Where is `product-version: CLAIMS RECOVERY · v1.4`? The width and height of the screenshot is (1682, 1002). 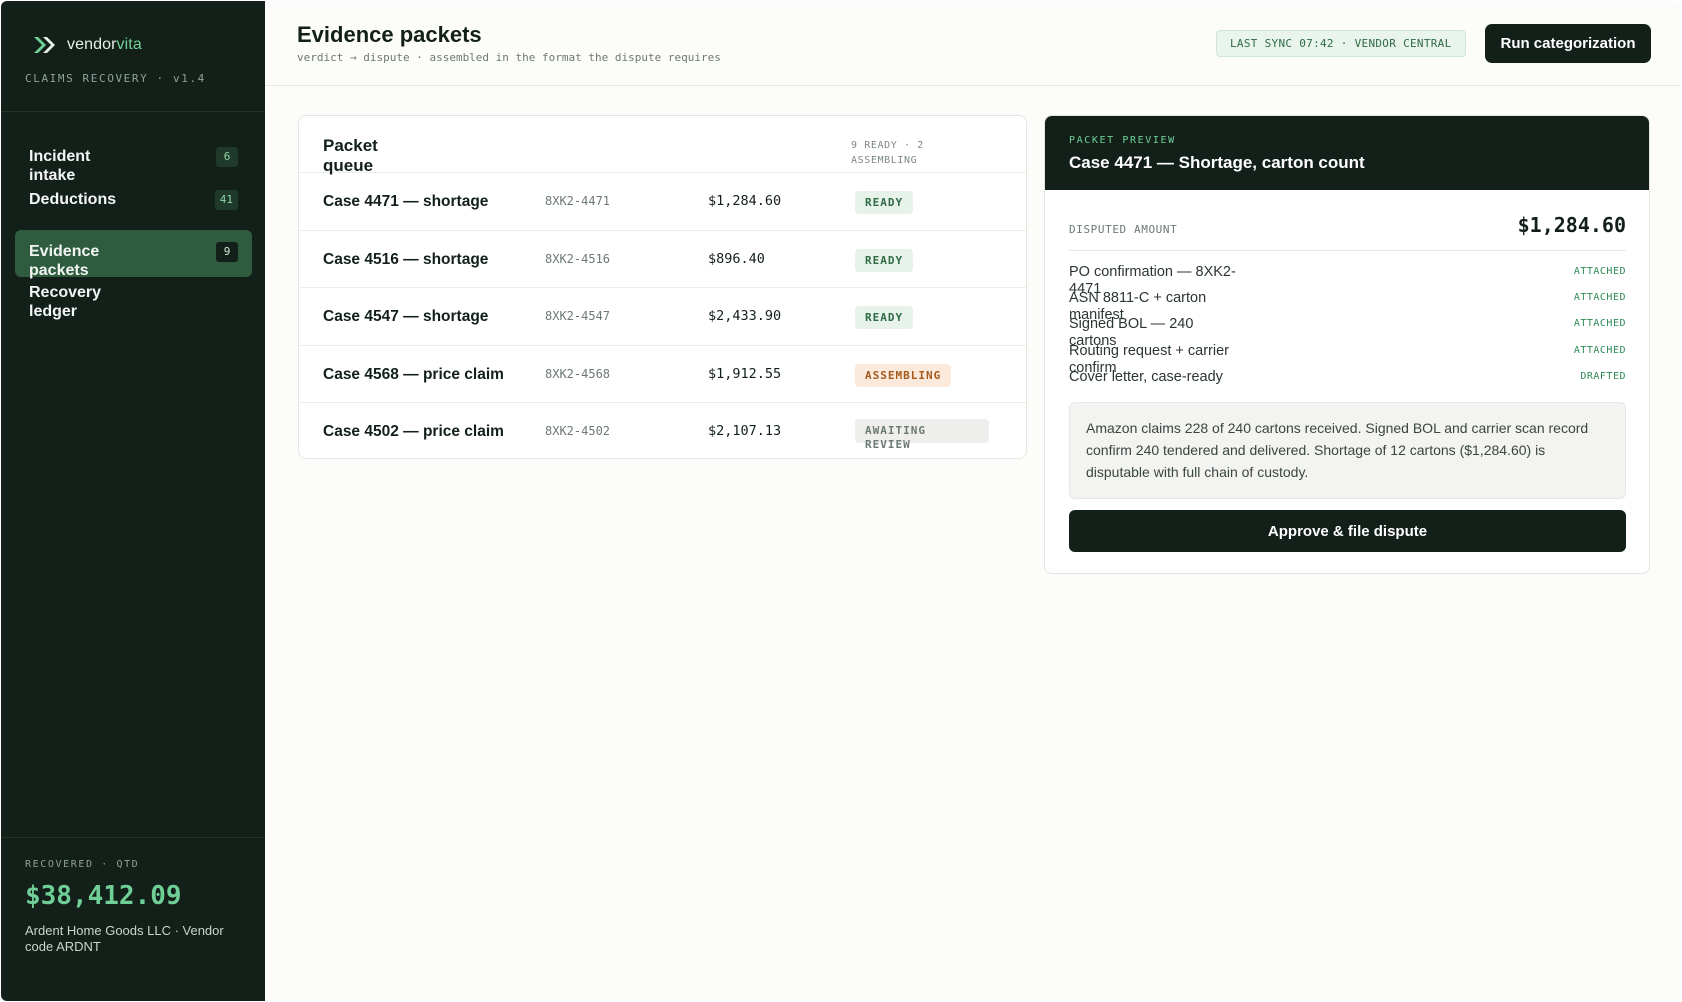 product-version: CLAIMS RECOVERY · v1.4 is located at coordinates (115, 78).